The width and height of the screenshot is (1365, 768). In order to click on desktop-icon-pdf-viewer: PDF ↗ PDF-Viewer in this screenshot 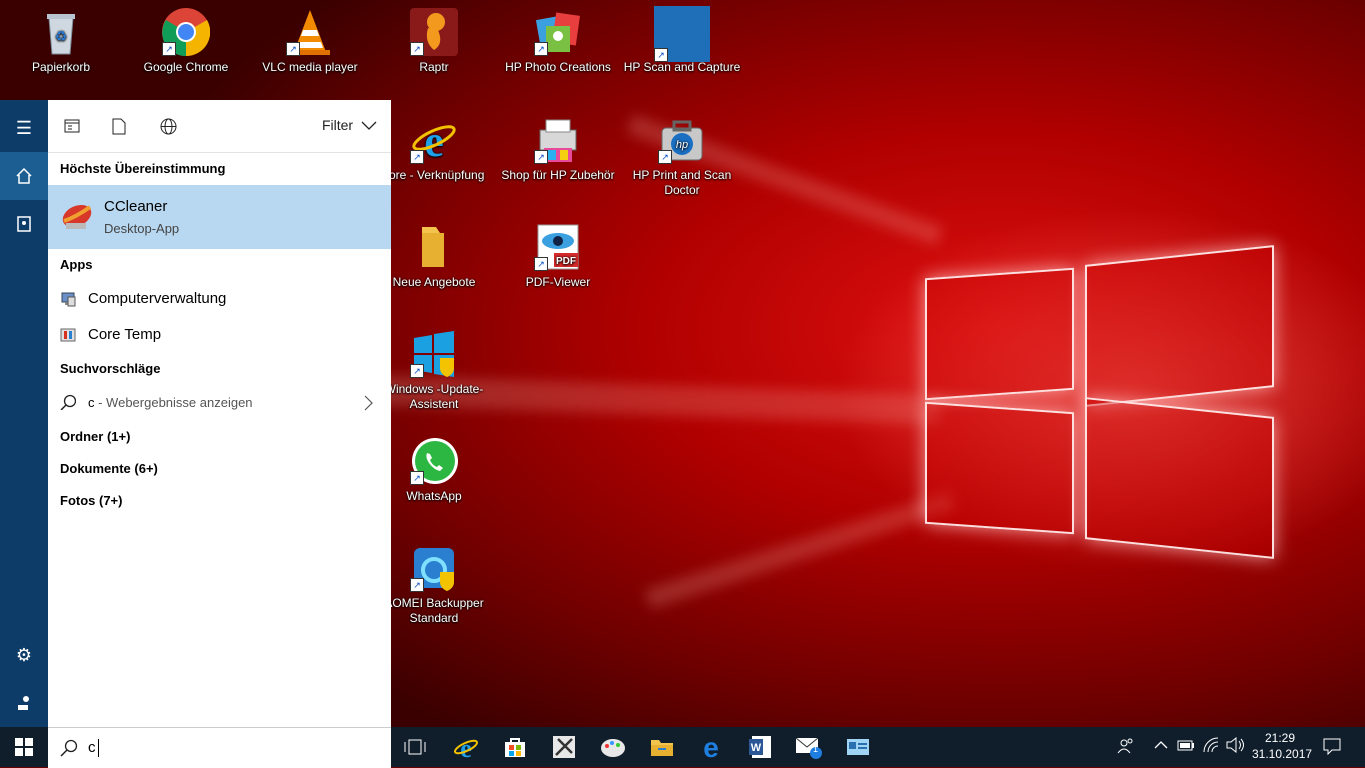, I will do `click(558, 256)`.